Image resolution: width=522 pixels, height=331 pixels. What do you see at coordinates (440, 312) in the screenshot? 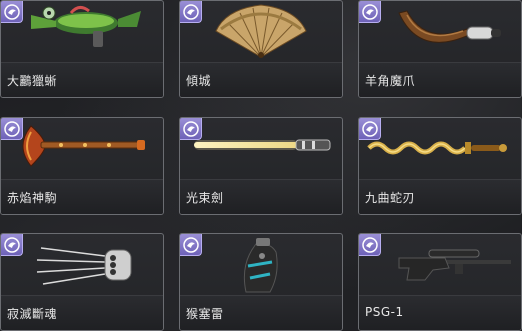
I see `item-name-bar: PSG-1` at bounding box center [440, 312].